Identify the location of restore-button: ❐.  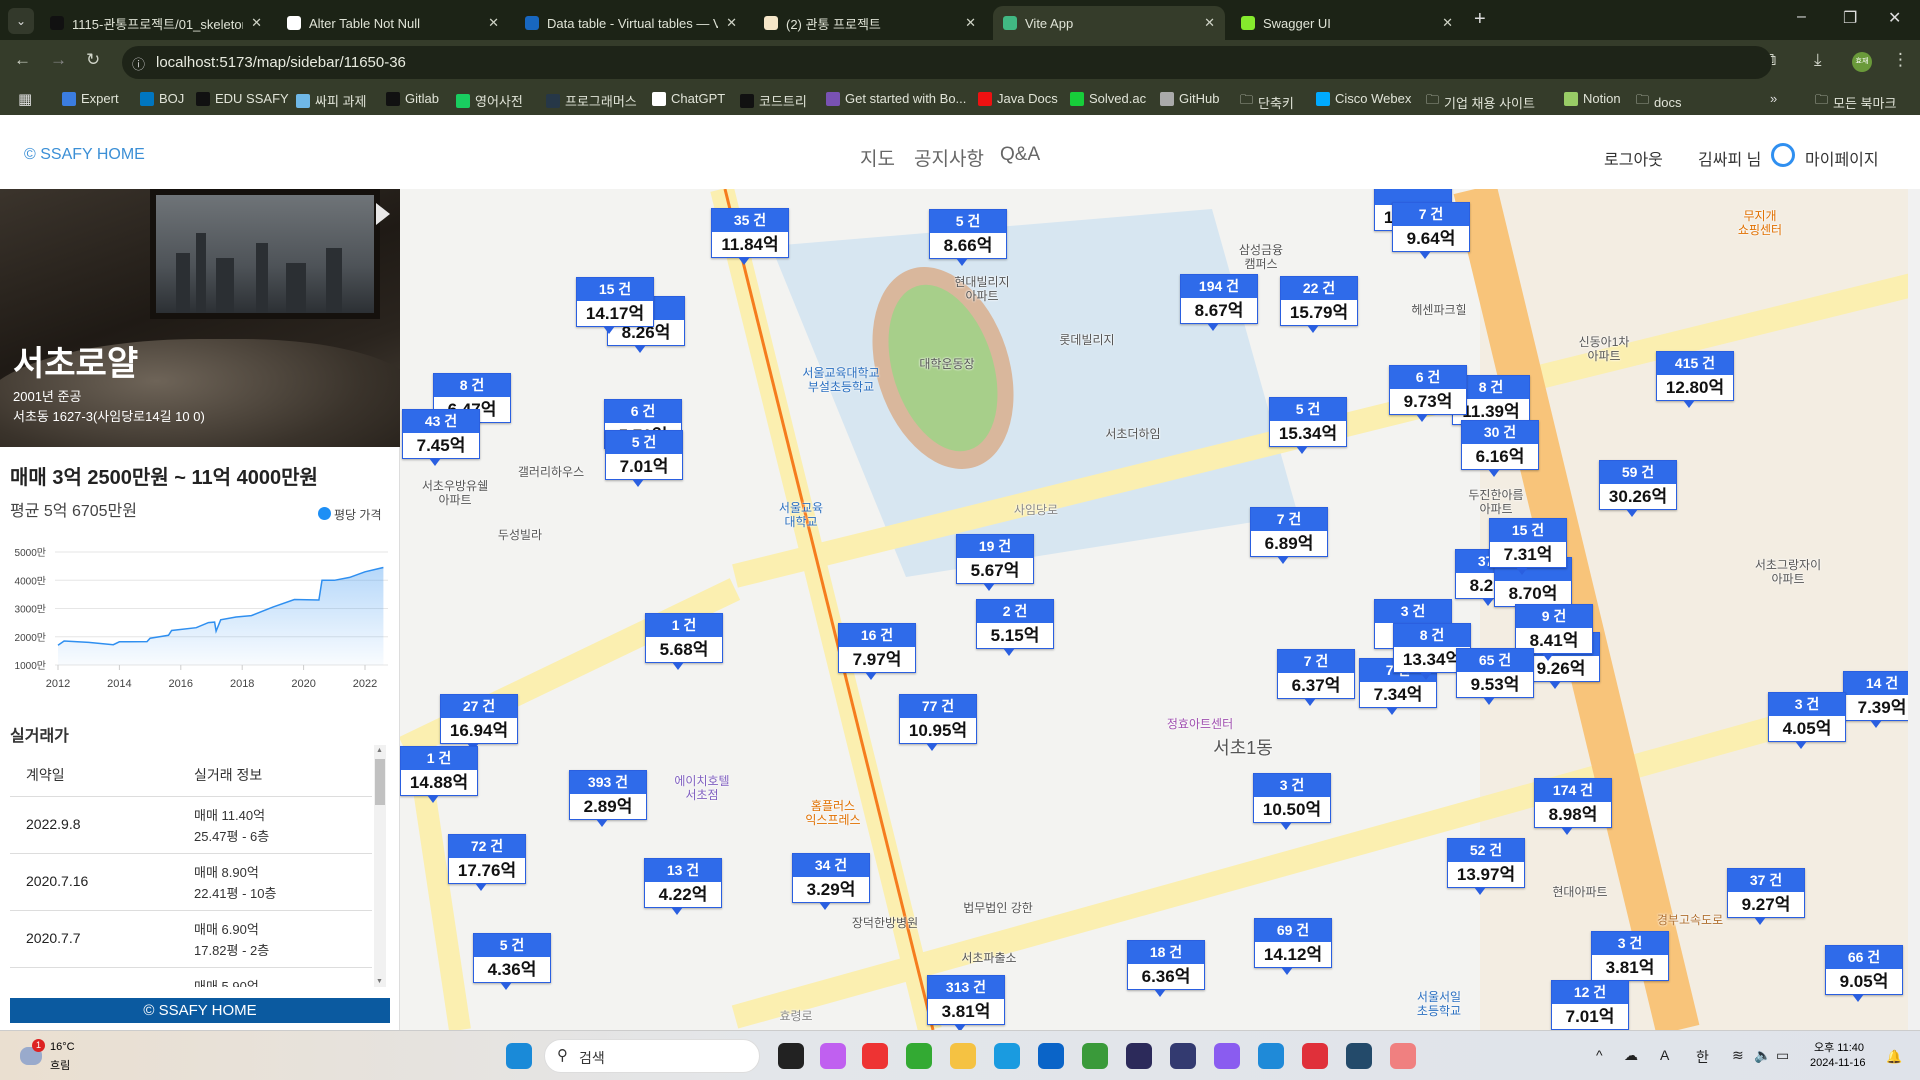
(1850, 18).